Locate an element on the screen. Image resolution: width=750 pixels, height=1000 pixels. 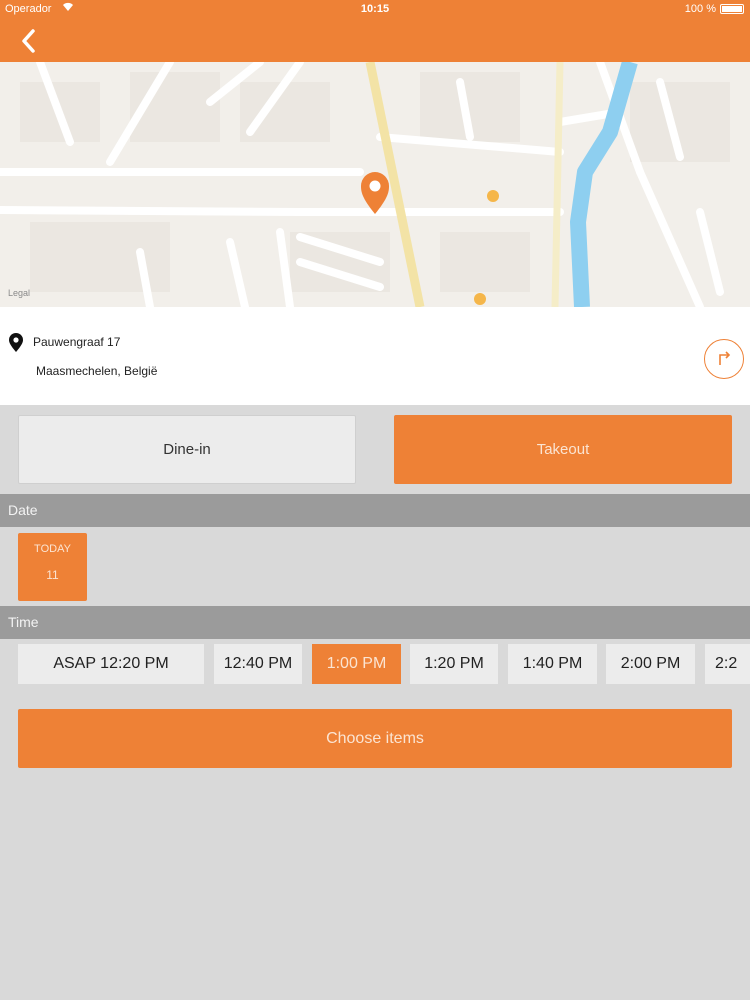
location-pin-icon is located at coordinates (16, 345).